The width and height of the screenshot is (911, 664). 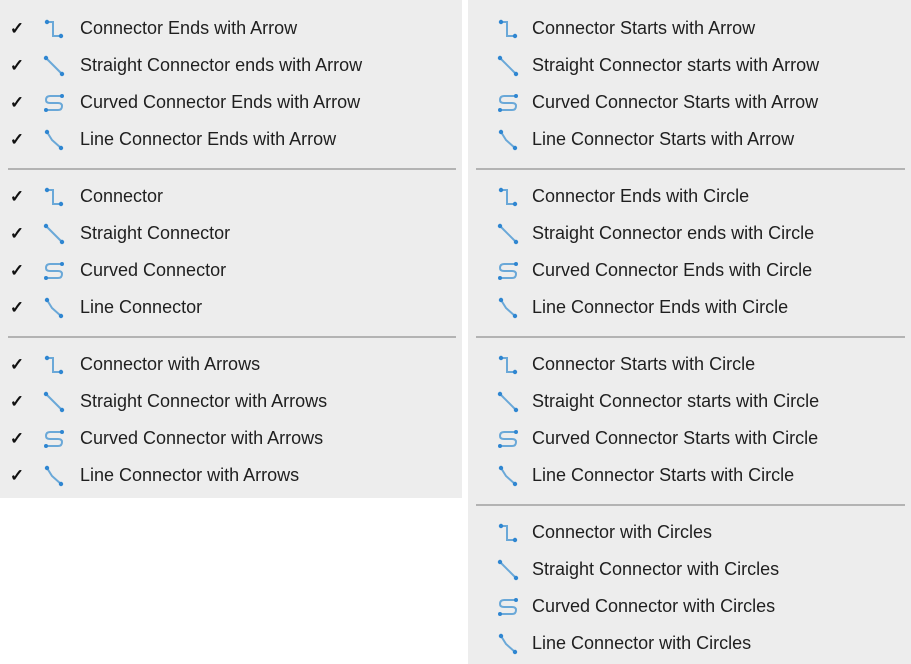 What do you see at coordinates (689, 364) in the screenshot?
I see `menu-item: Connector Starts with Circle` at bounding box center [689, 364].